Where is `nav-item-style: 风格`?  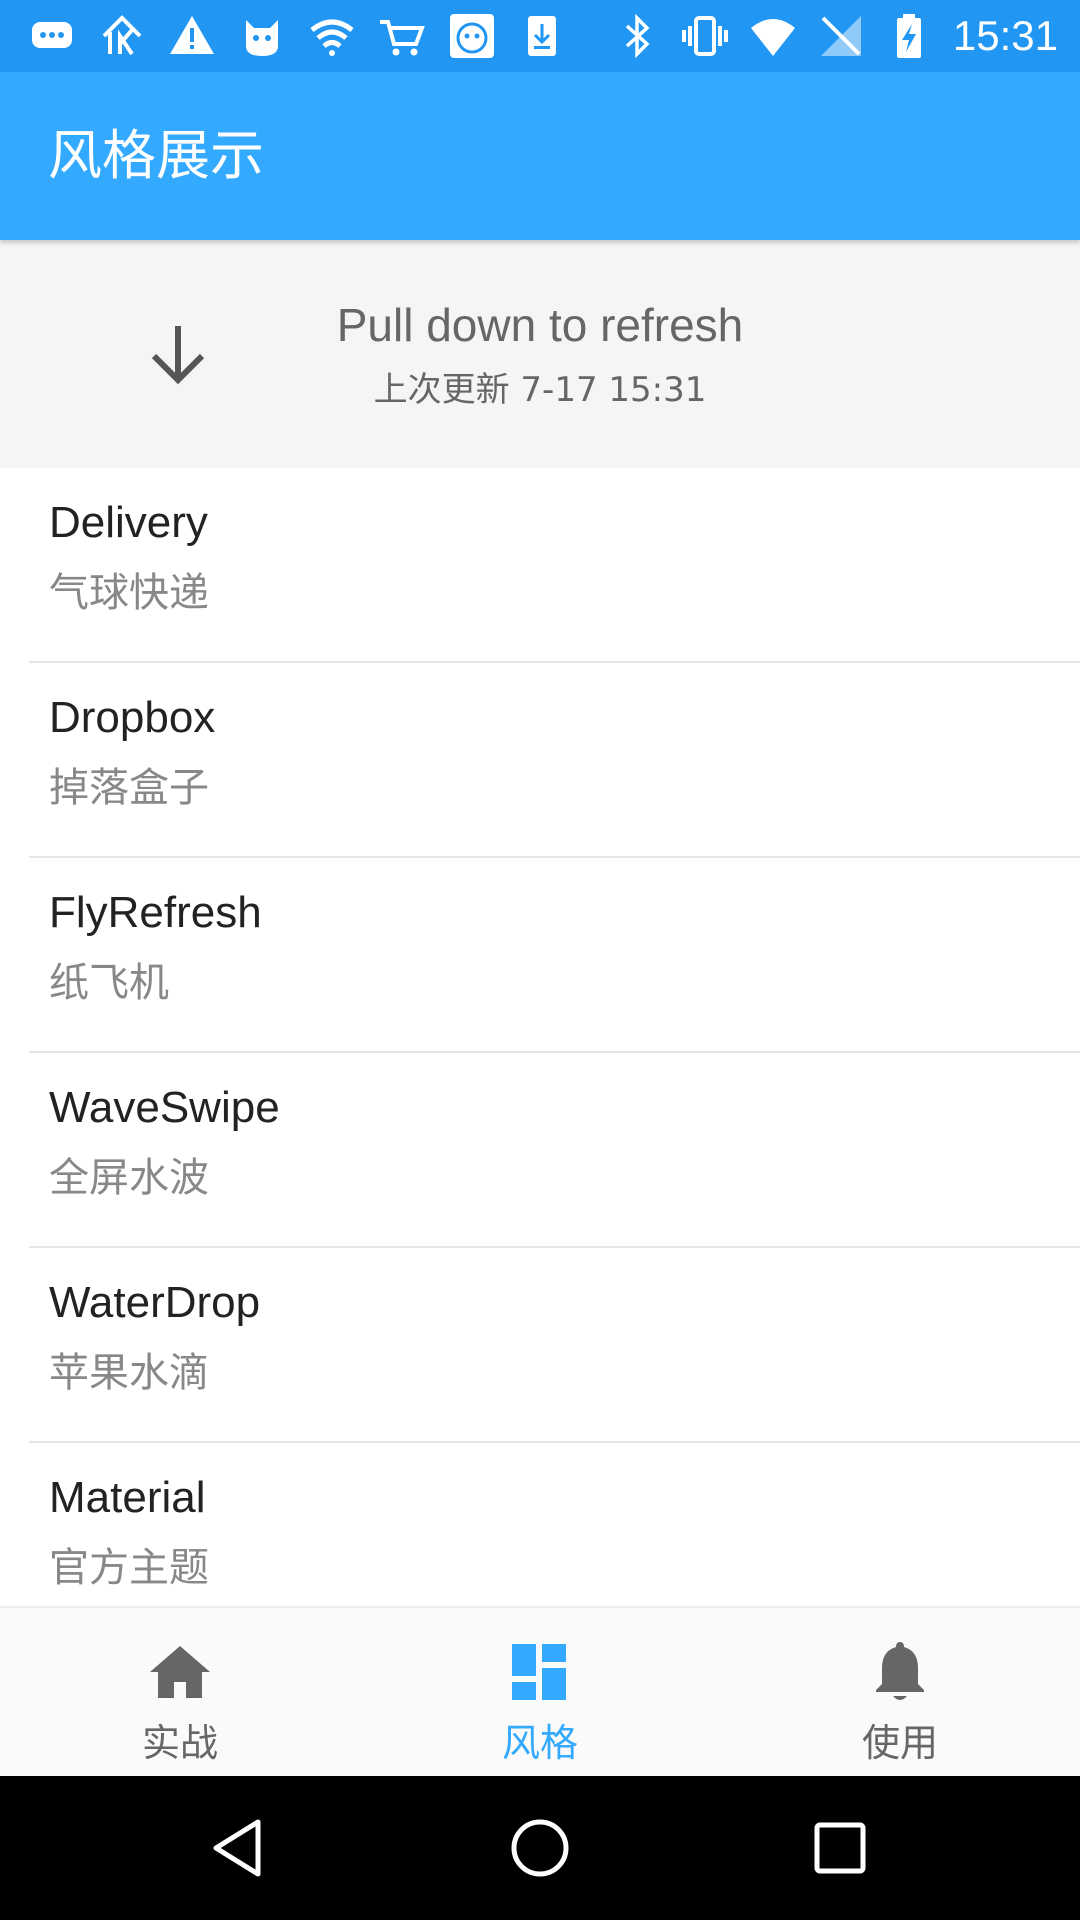 nav-item-style: 风格 is located at coordinates (540, 1693).